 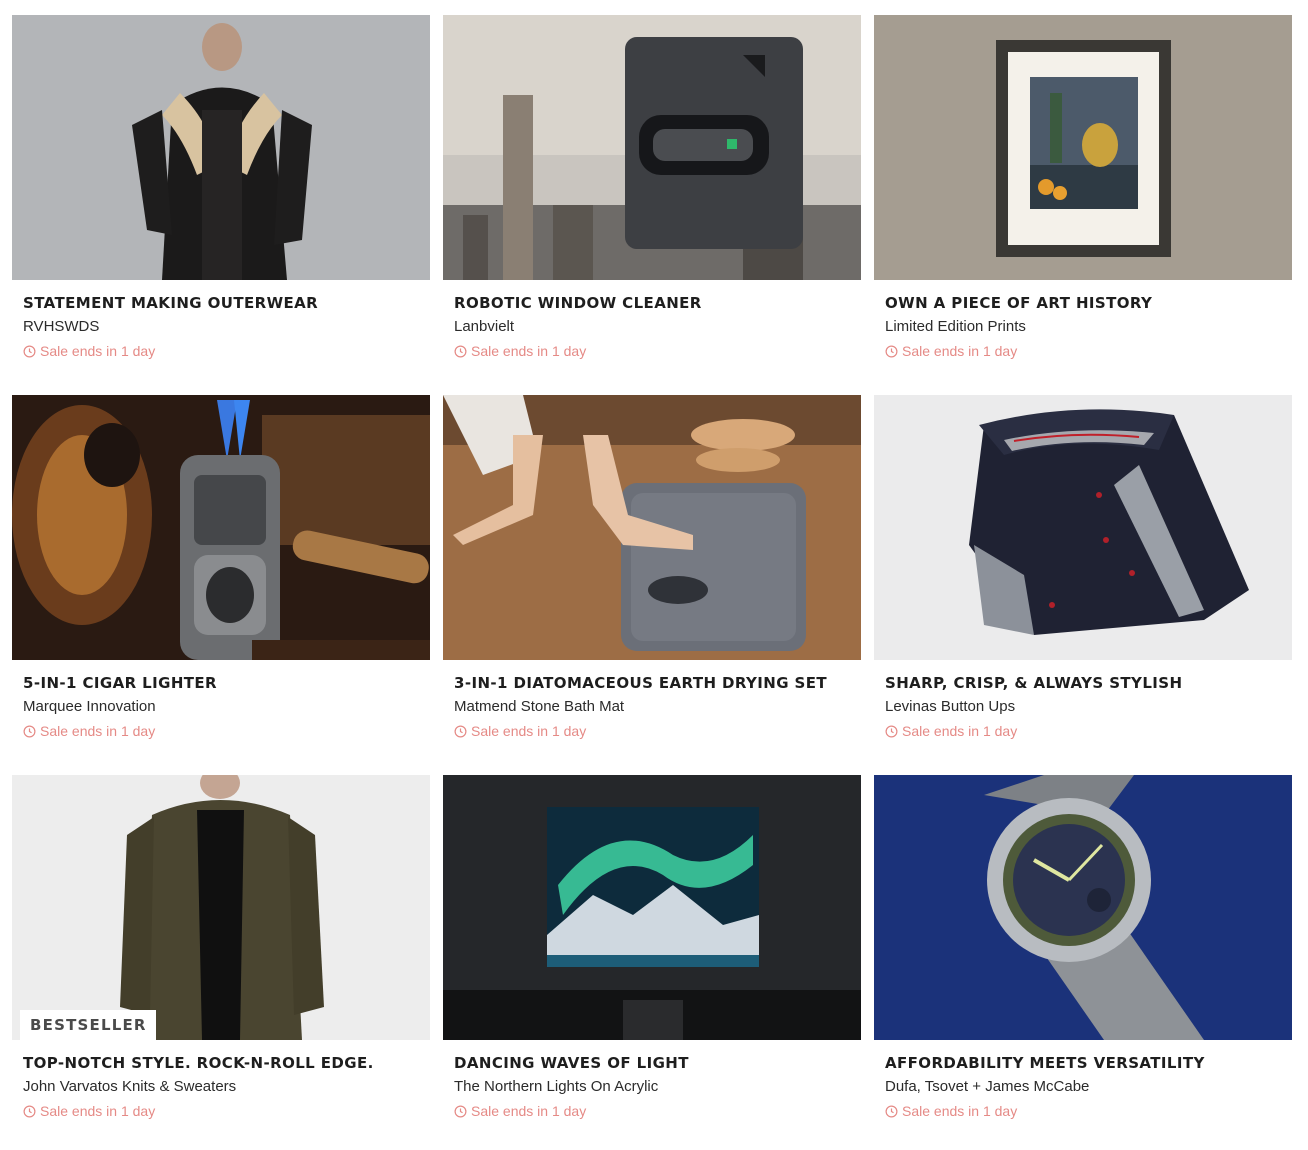 What do you see at coordinates (987, 1086) in the screenshot?
I see `product-brand: Dufa, Tsovet + James McCabe` at bounding box center [987, 1086].